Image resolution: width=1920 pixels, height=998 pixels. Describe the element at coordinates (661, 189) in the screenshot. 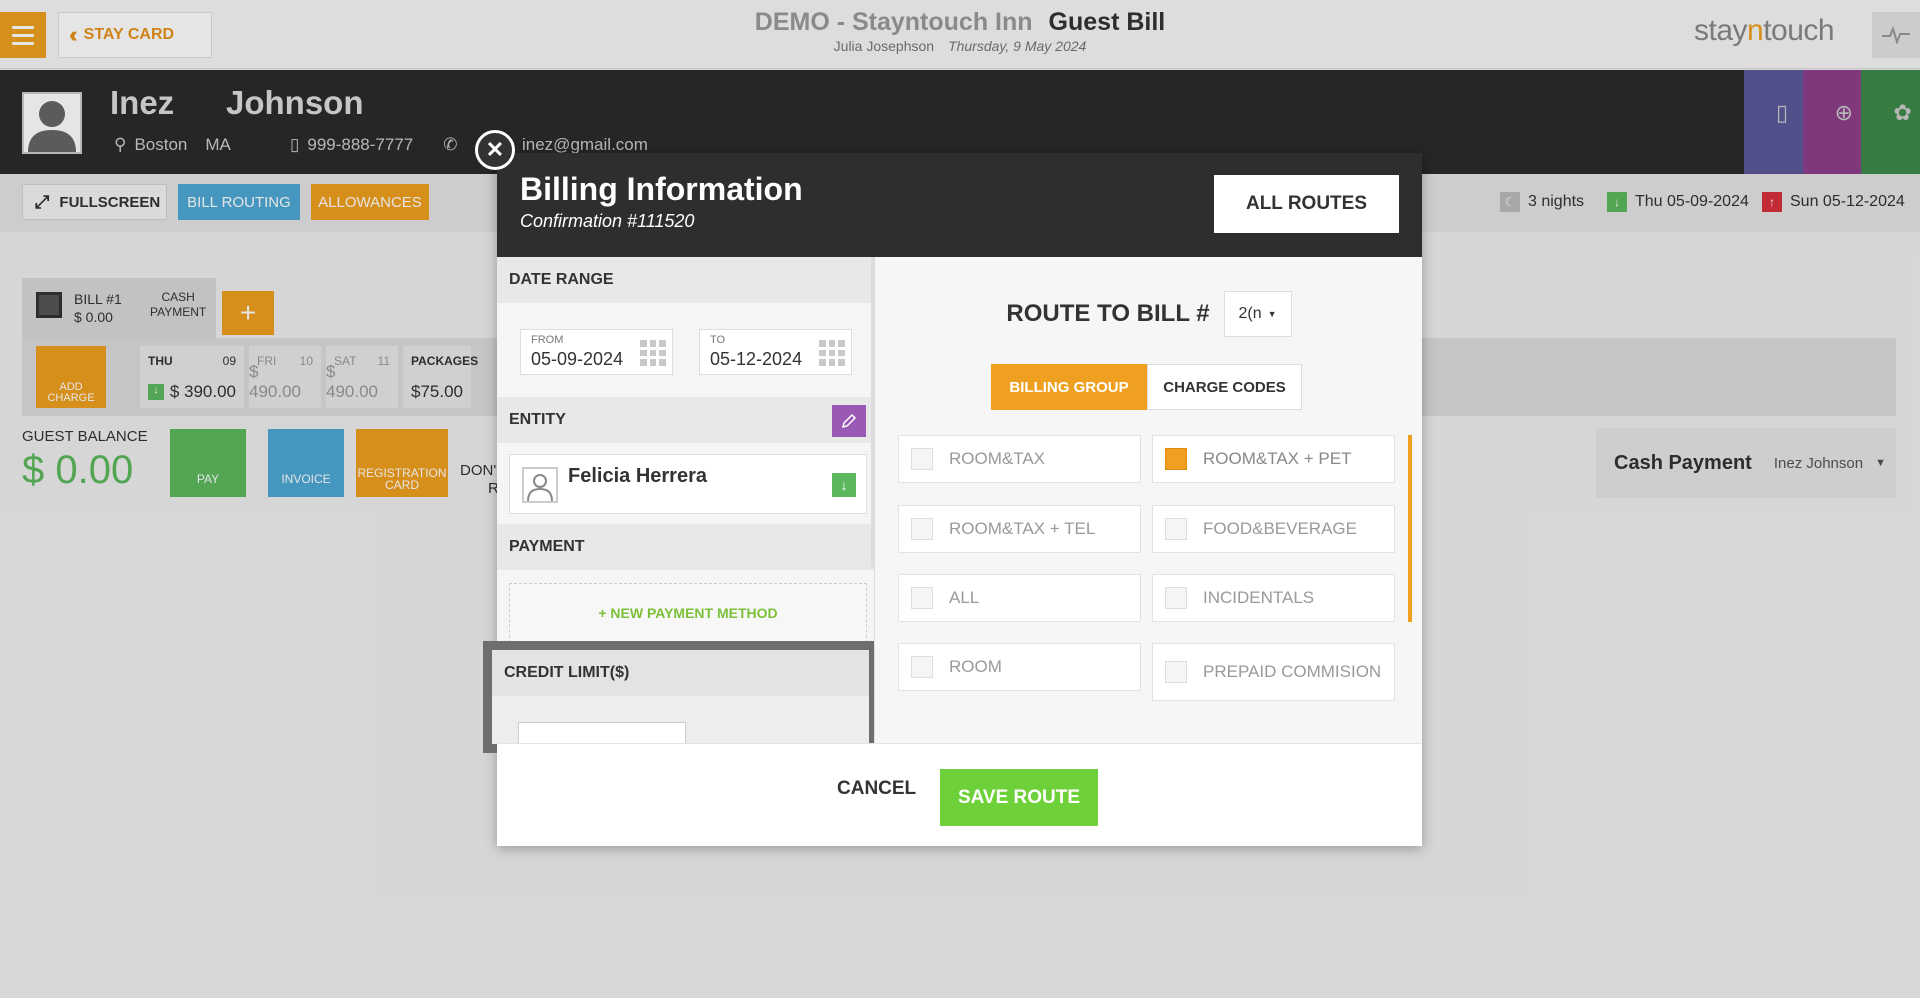

I see `modal-title: Billing Information` at that location.